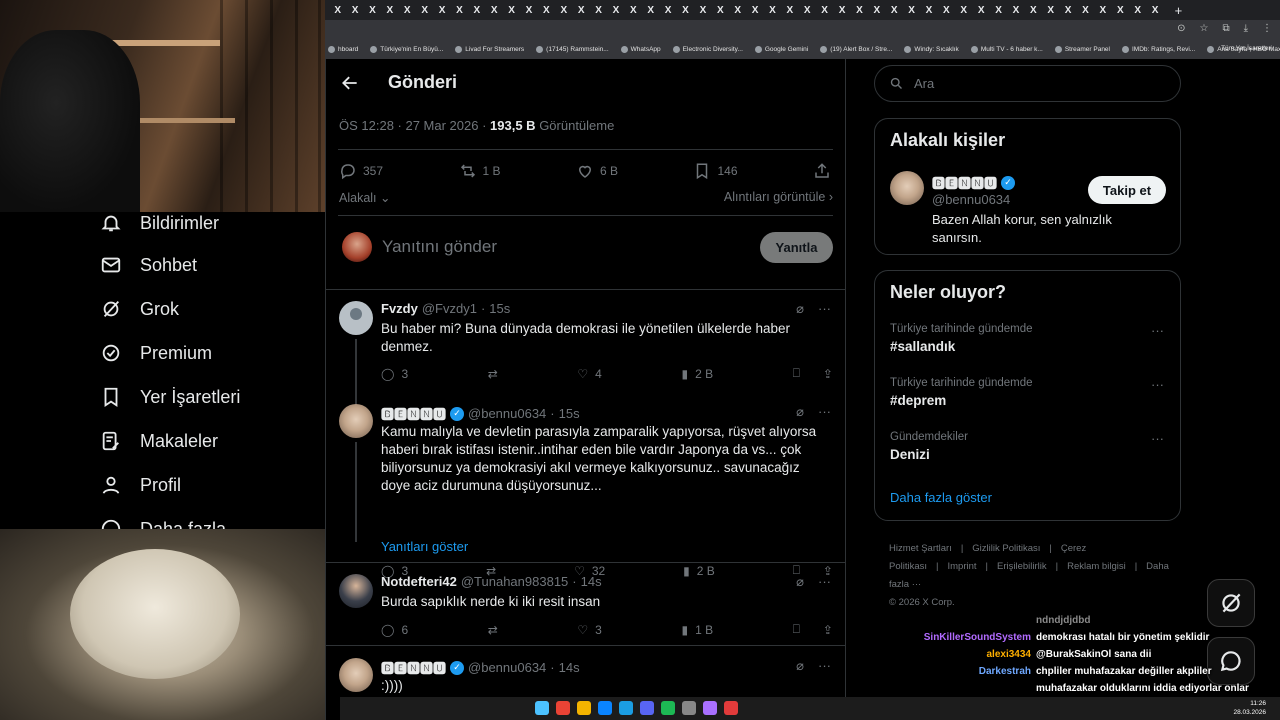 This screenshot has height=720, width=1280. I want to click on star-icon: ☆, so click(1203, 28).